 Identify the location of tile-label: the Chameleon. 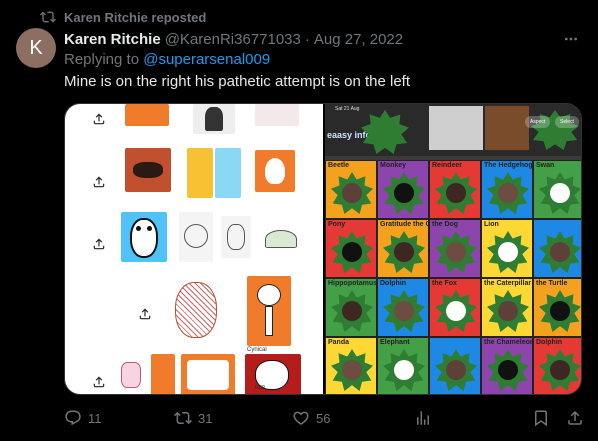
(508, 342).